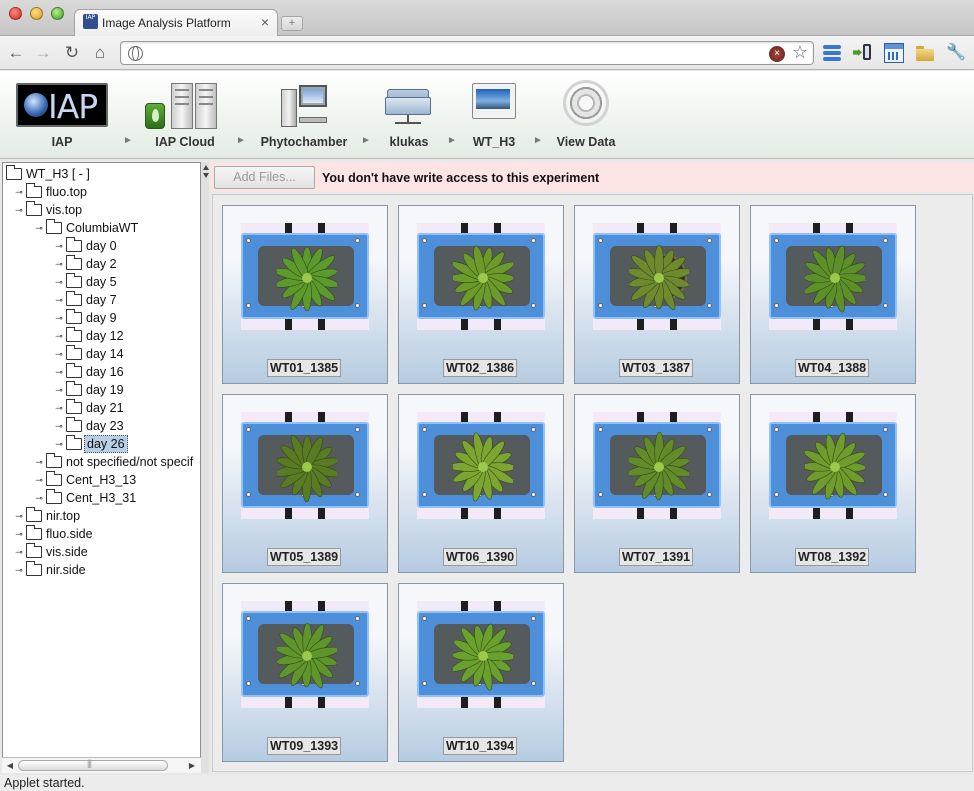 The height and width of the screenshot is (791, 974). Describe the element at coordinates (166, 23) in the screenshot. I see `tab-title: Image Analysis Platform` at that location.